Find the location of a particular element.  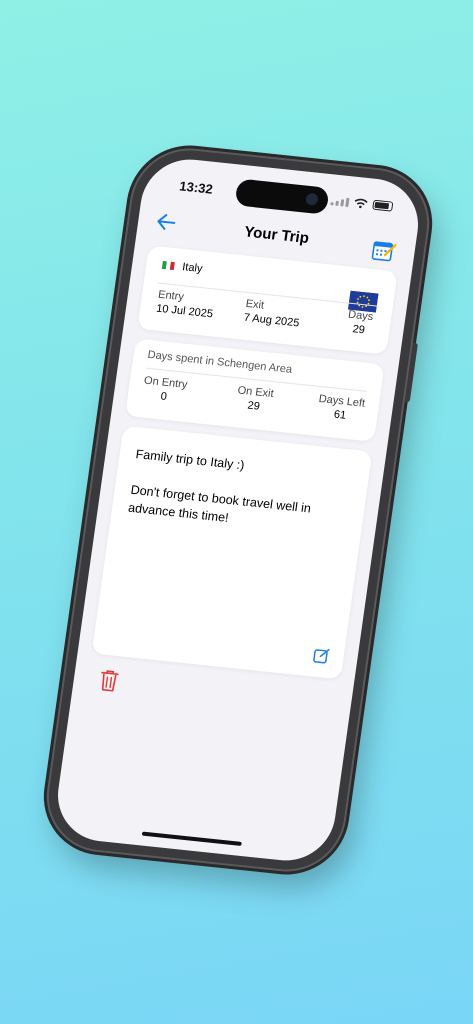

on-entry-column: On Entry 0 is located at coordinates (164, 390).